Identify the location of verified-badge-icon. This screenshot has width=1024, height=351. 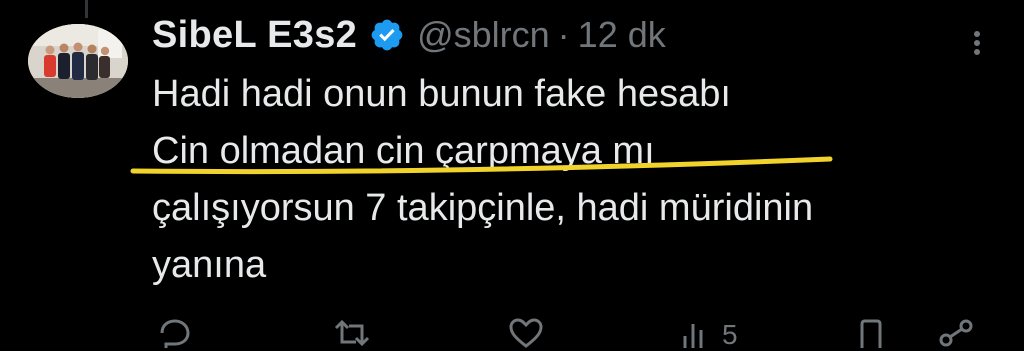
(387, 35).